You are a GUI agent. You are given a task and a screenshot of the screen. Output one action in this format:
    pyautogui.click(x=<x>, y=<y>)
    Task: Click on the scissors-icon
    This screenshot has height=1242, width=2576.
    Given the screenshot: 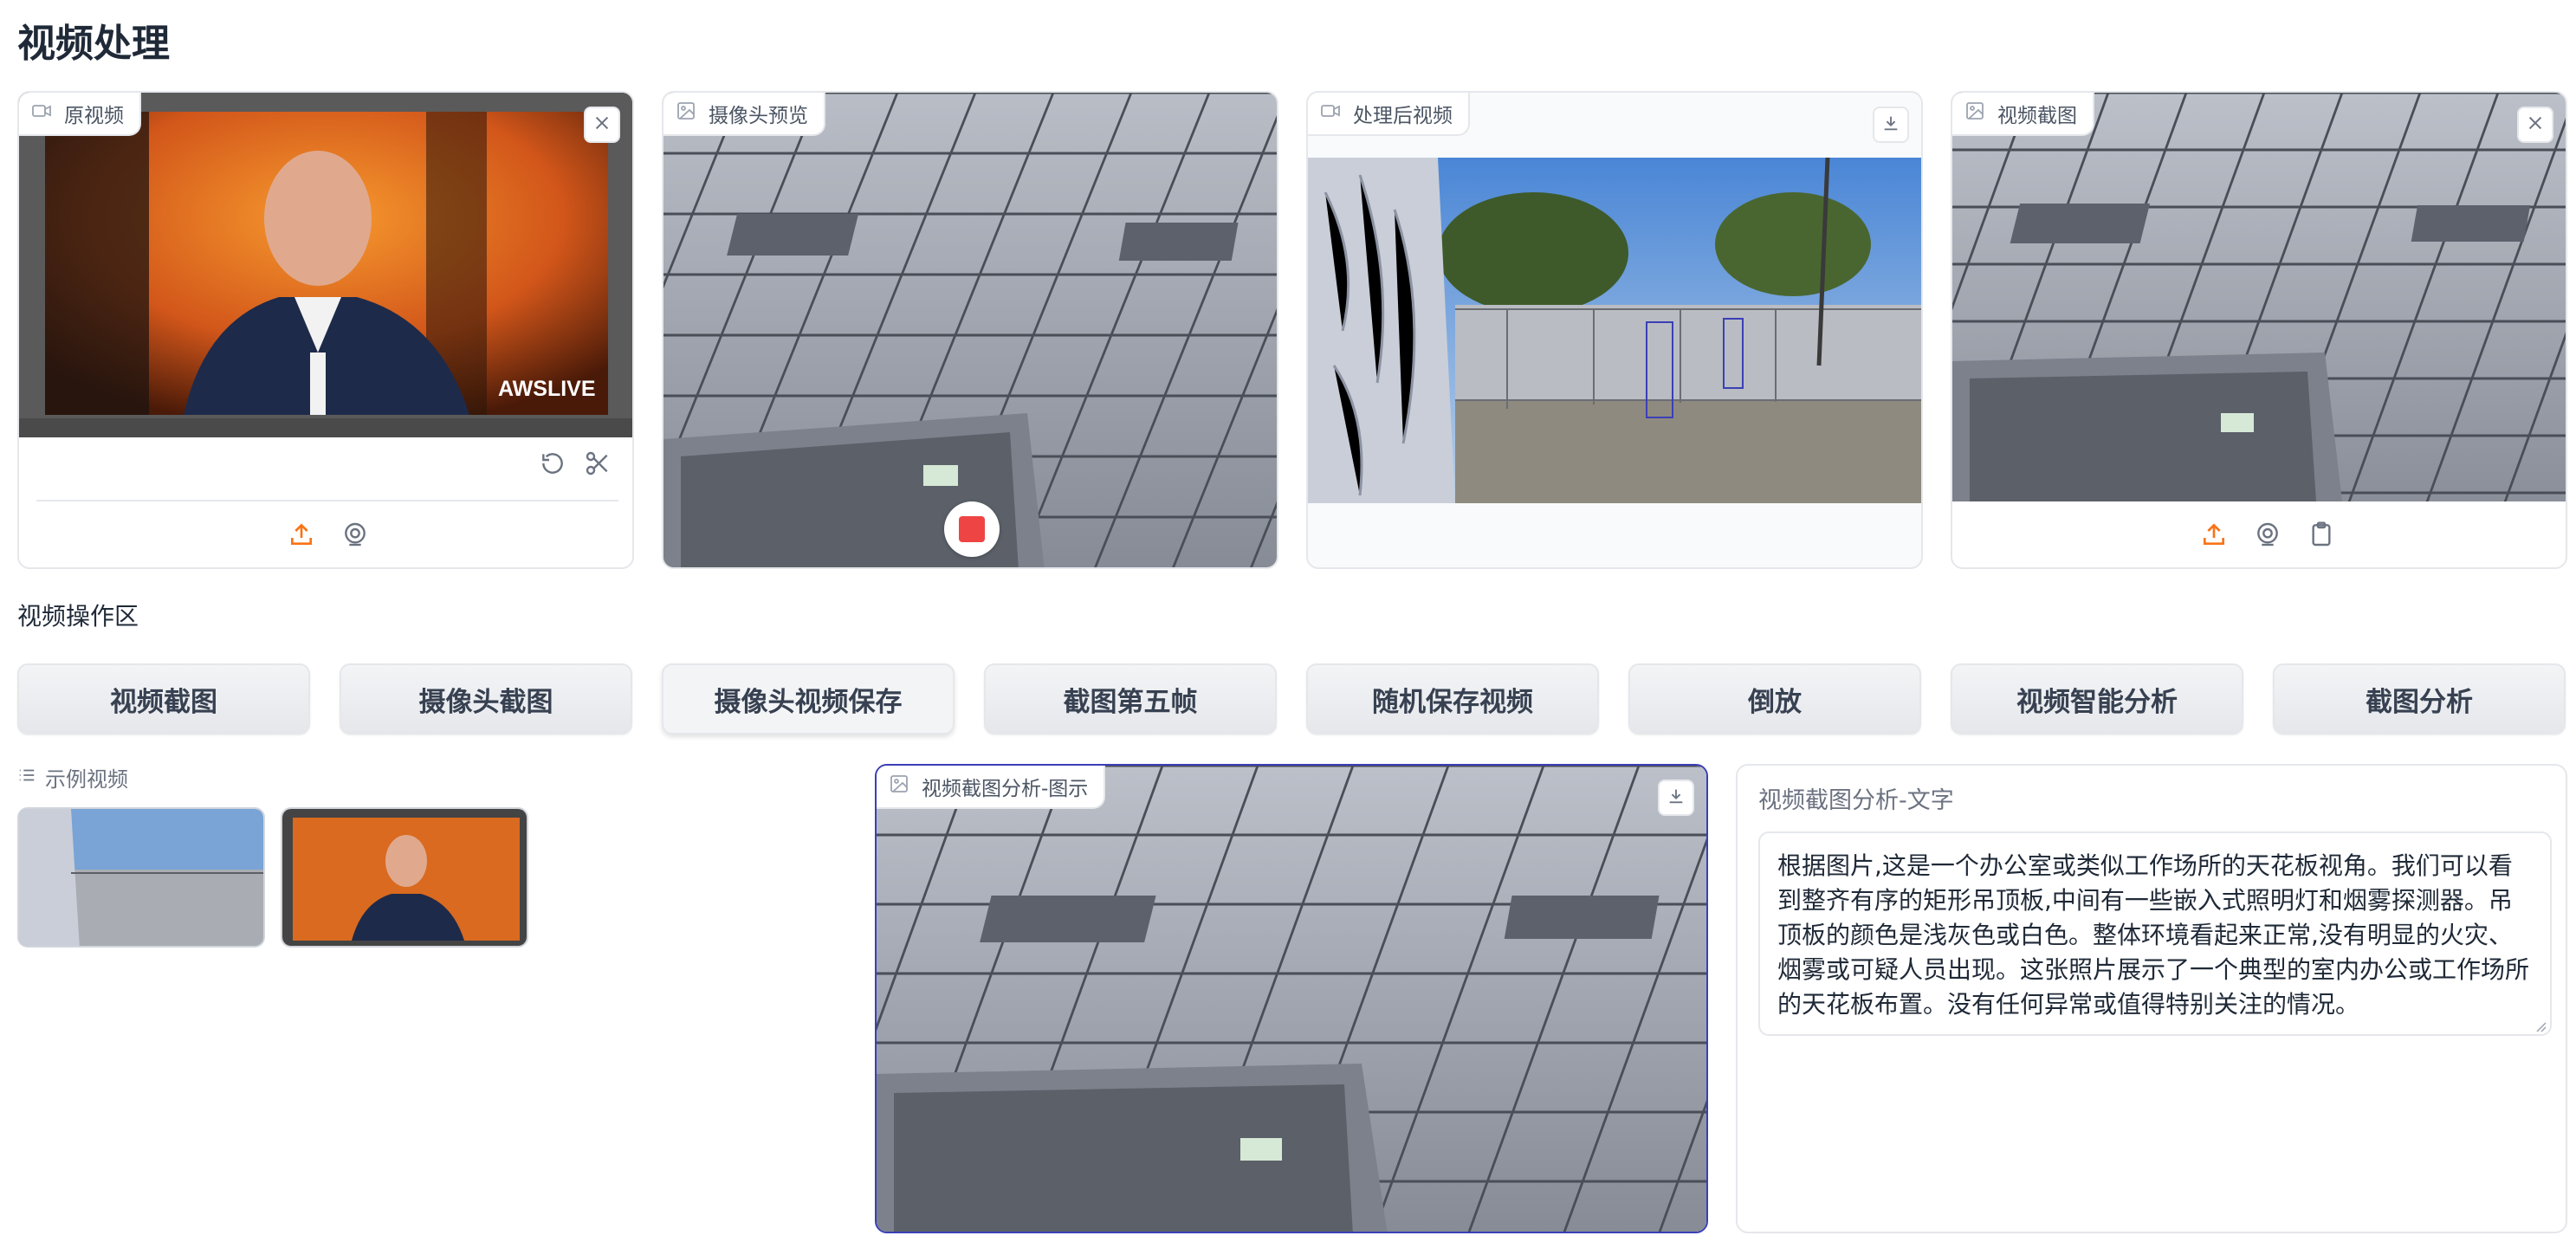 What is the action you would take?
    pyautogui.click(x=598, y=465)
    